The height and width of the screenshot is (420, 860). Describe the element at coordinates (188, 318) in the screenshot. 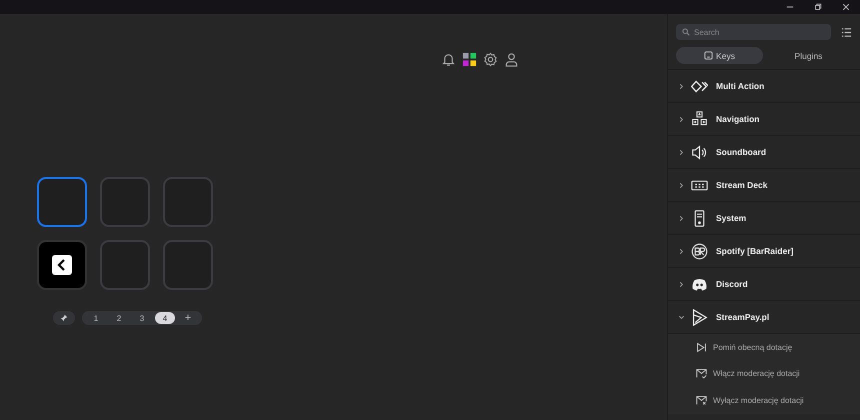

I see `add-page-button: +` at that location.